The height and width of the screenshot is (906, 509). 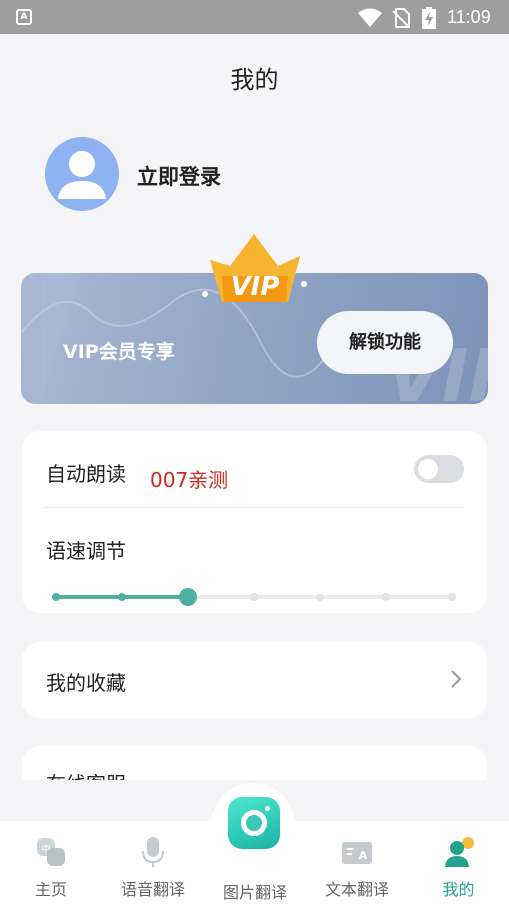 I want to click on next-row-label: 在线客服, so click(x=86, y=774).